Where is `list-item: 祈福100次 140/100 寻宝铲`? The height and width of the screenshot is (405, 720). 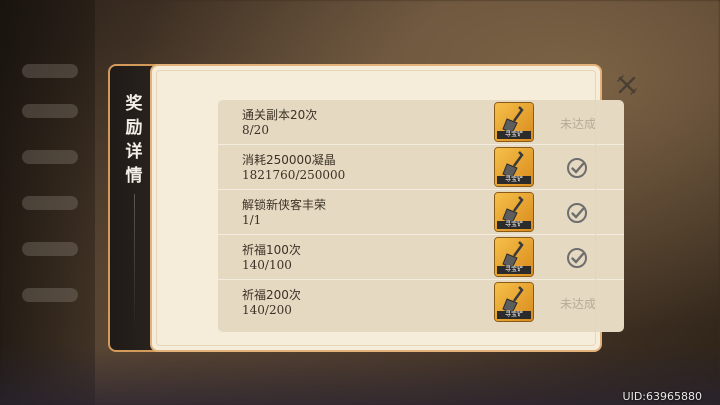 list-item: 祈福100次 140/100 寻宝铲 is located at coordinates (421, 257).